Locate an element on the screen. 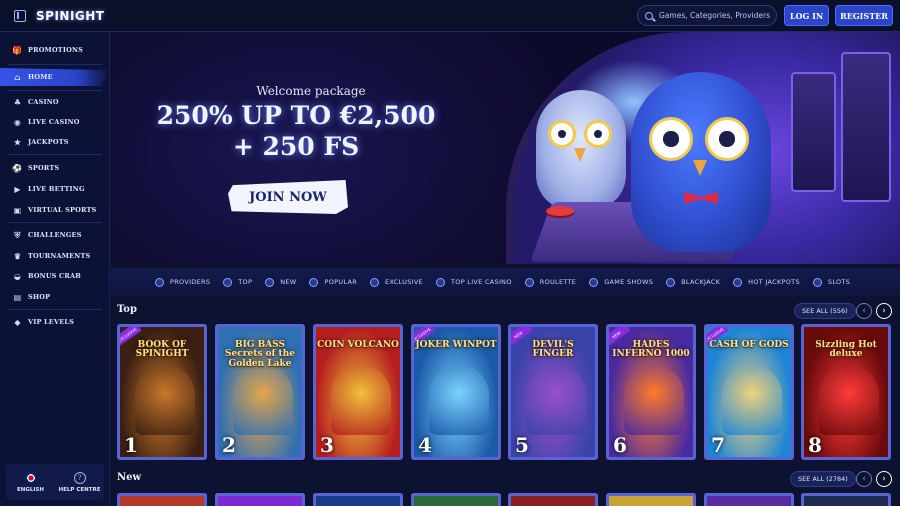  sidebar-item-label: SHOP is located at coordinates (39, 297).